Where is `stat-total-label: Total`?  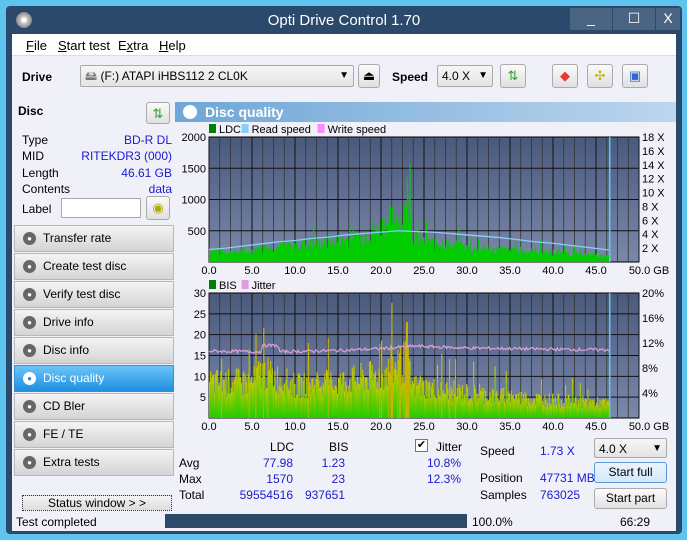 stat-total-label: Total is located at coordinates (192, 495).